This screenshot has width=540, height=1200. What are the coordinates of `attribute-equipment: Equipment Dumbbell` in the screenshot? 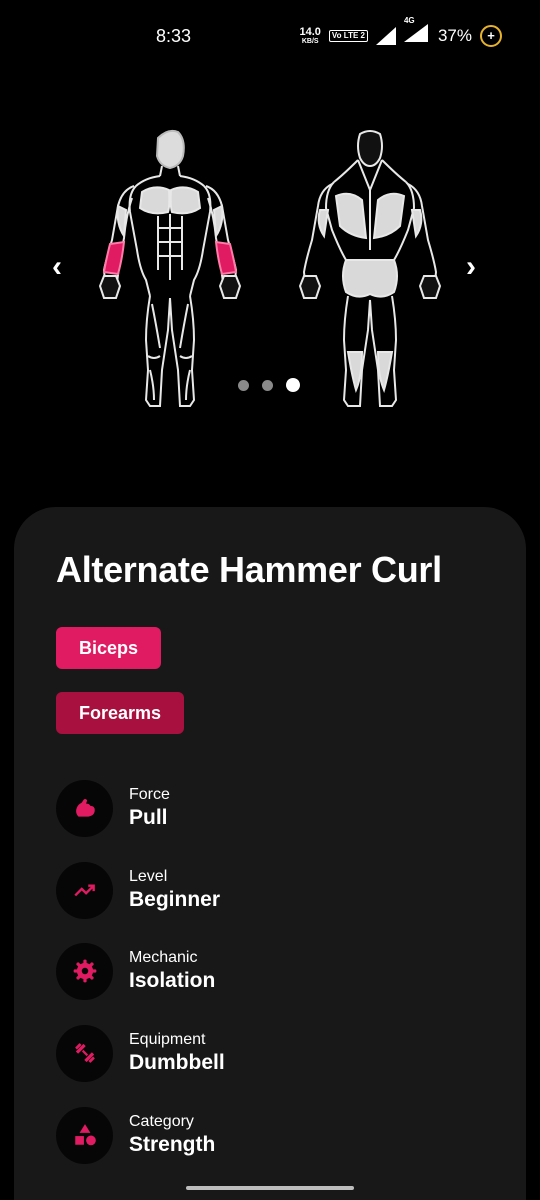 It's located at (140, 1053).